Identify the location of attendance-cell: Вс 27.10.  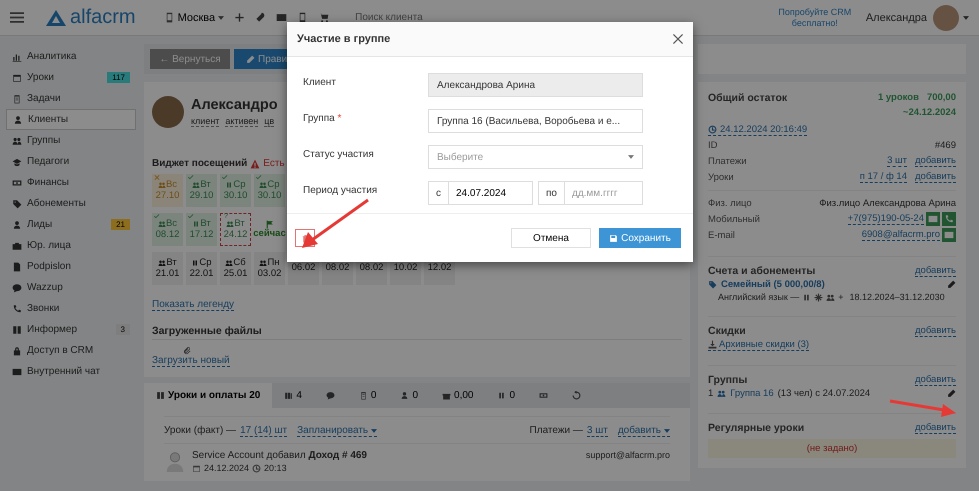
(167, 190).